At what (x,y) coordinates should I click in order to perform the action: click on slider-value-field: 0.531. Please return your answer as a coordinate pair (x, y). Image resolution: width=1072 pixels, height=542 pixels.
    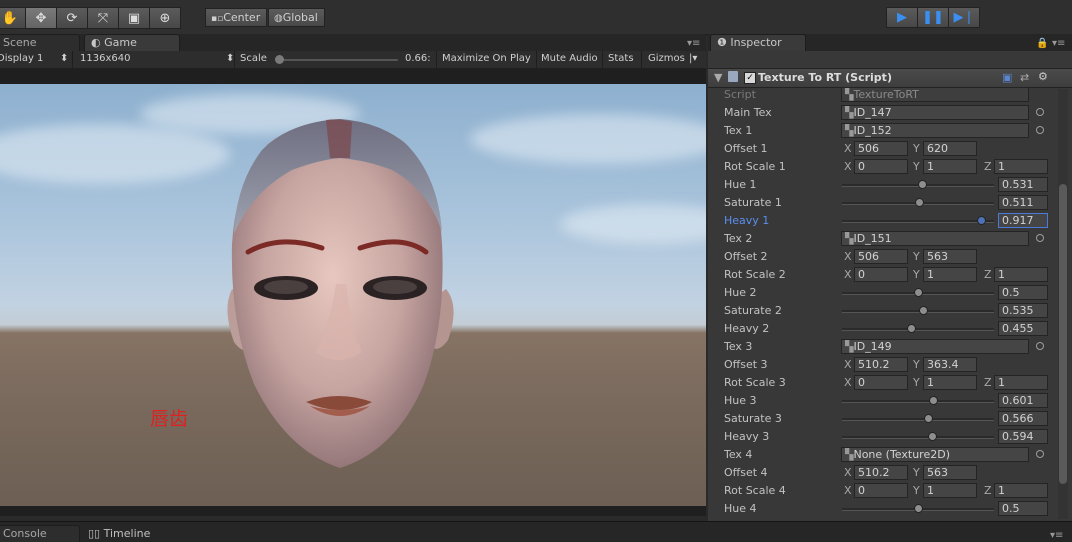
    Looking at the image, I should click on (1023, 184).